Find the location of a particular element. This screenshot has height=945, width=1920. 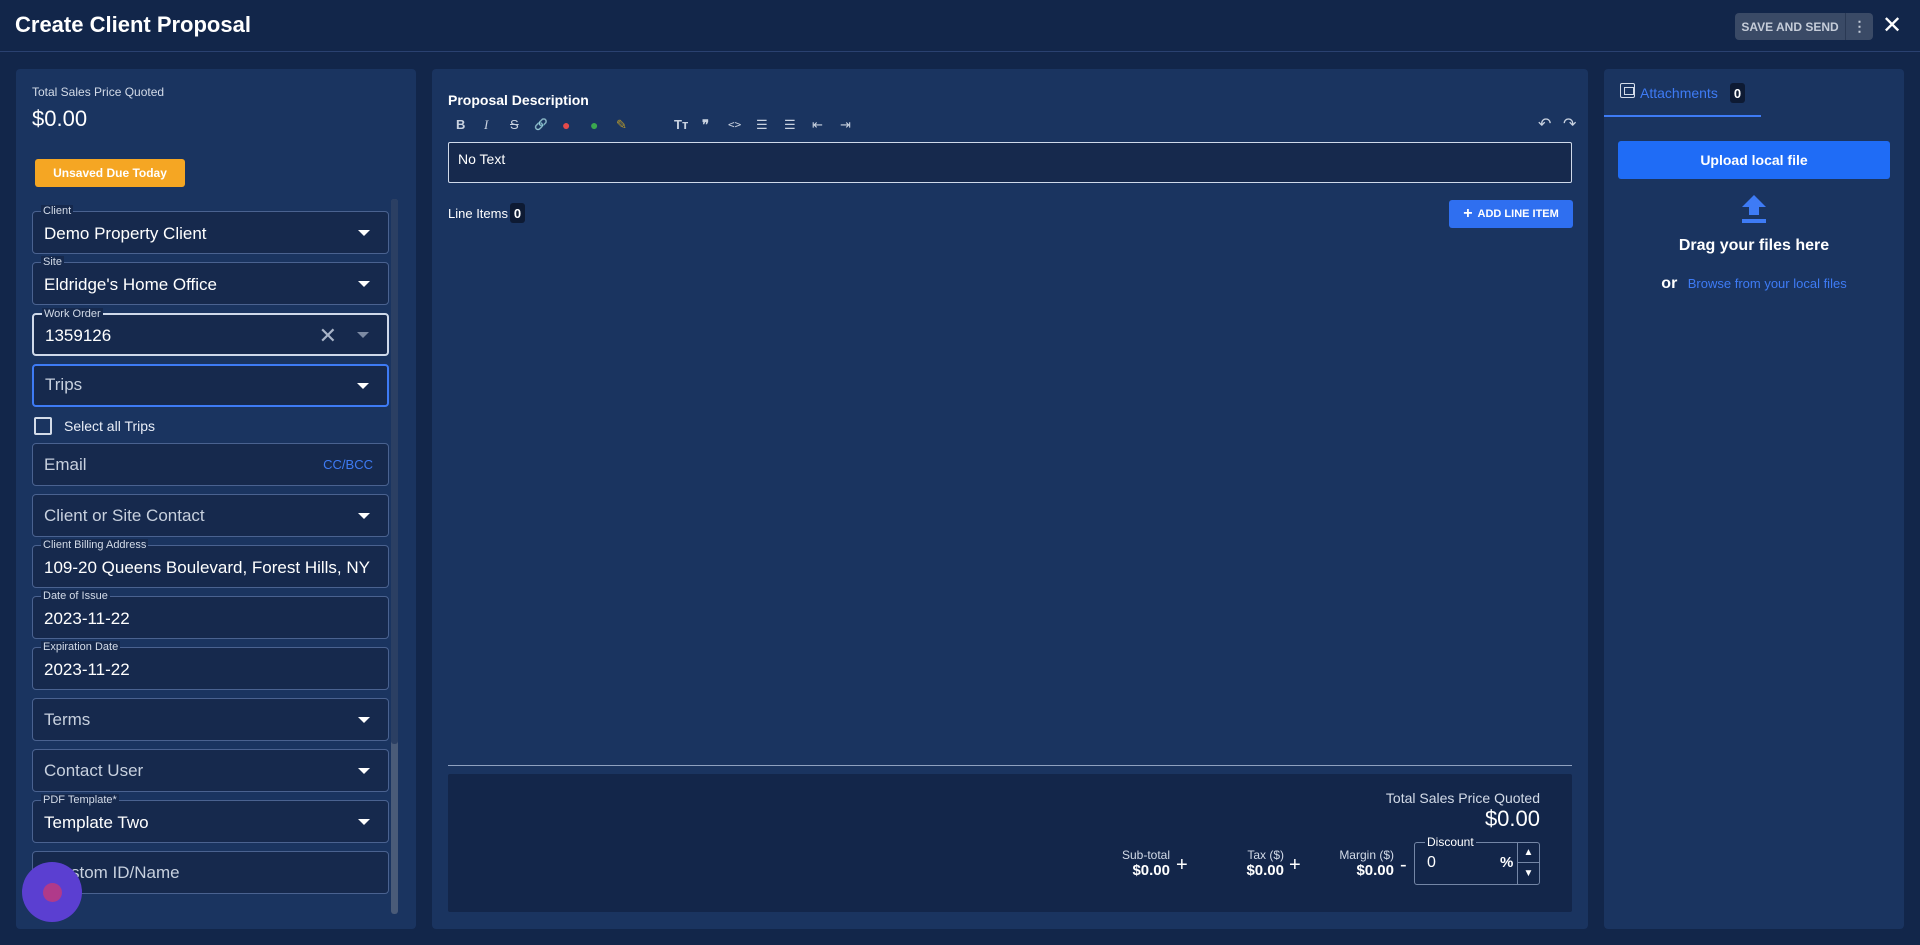

billing-address-label: Client Billing Address is located at coordinates (95, 545).